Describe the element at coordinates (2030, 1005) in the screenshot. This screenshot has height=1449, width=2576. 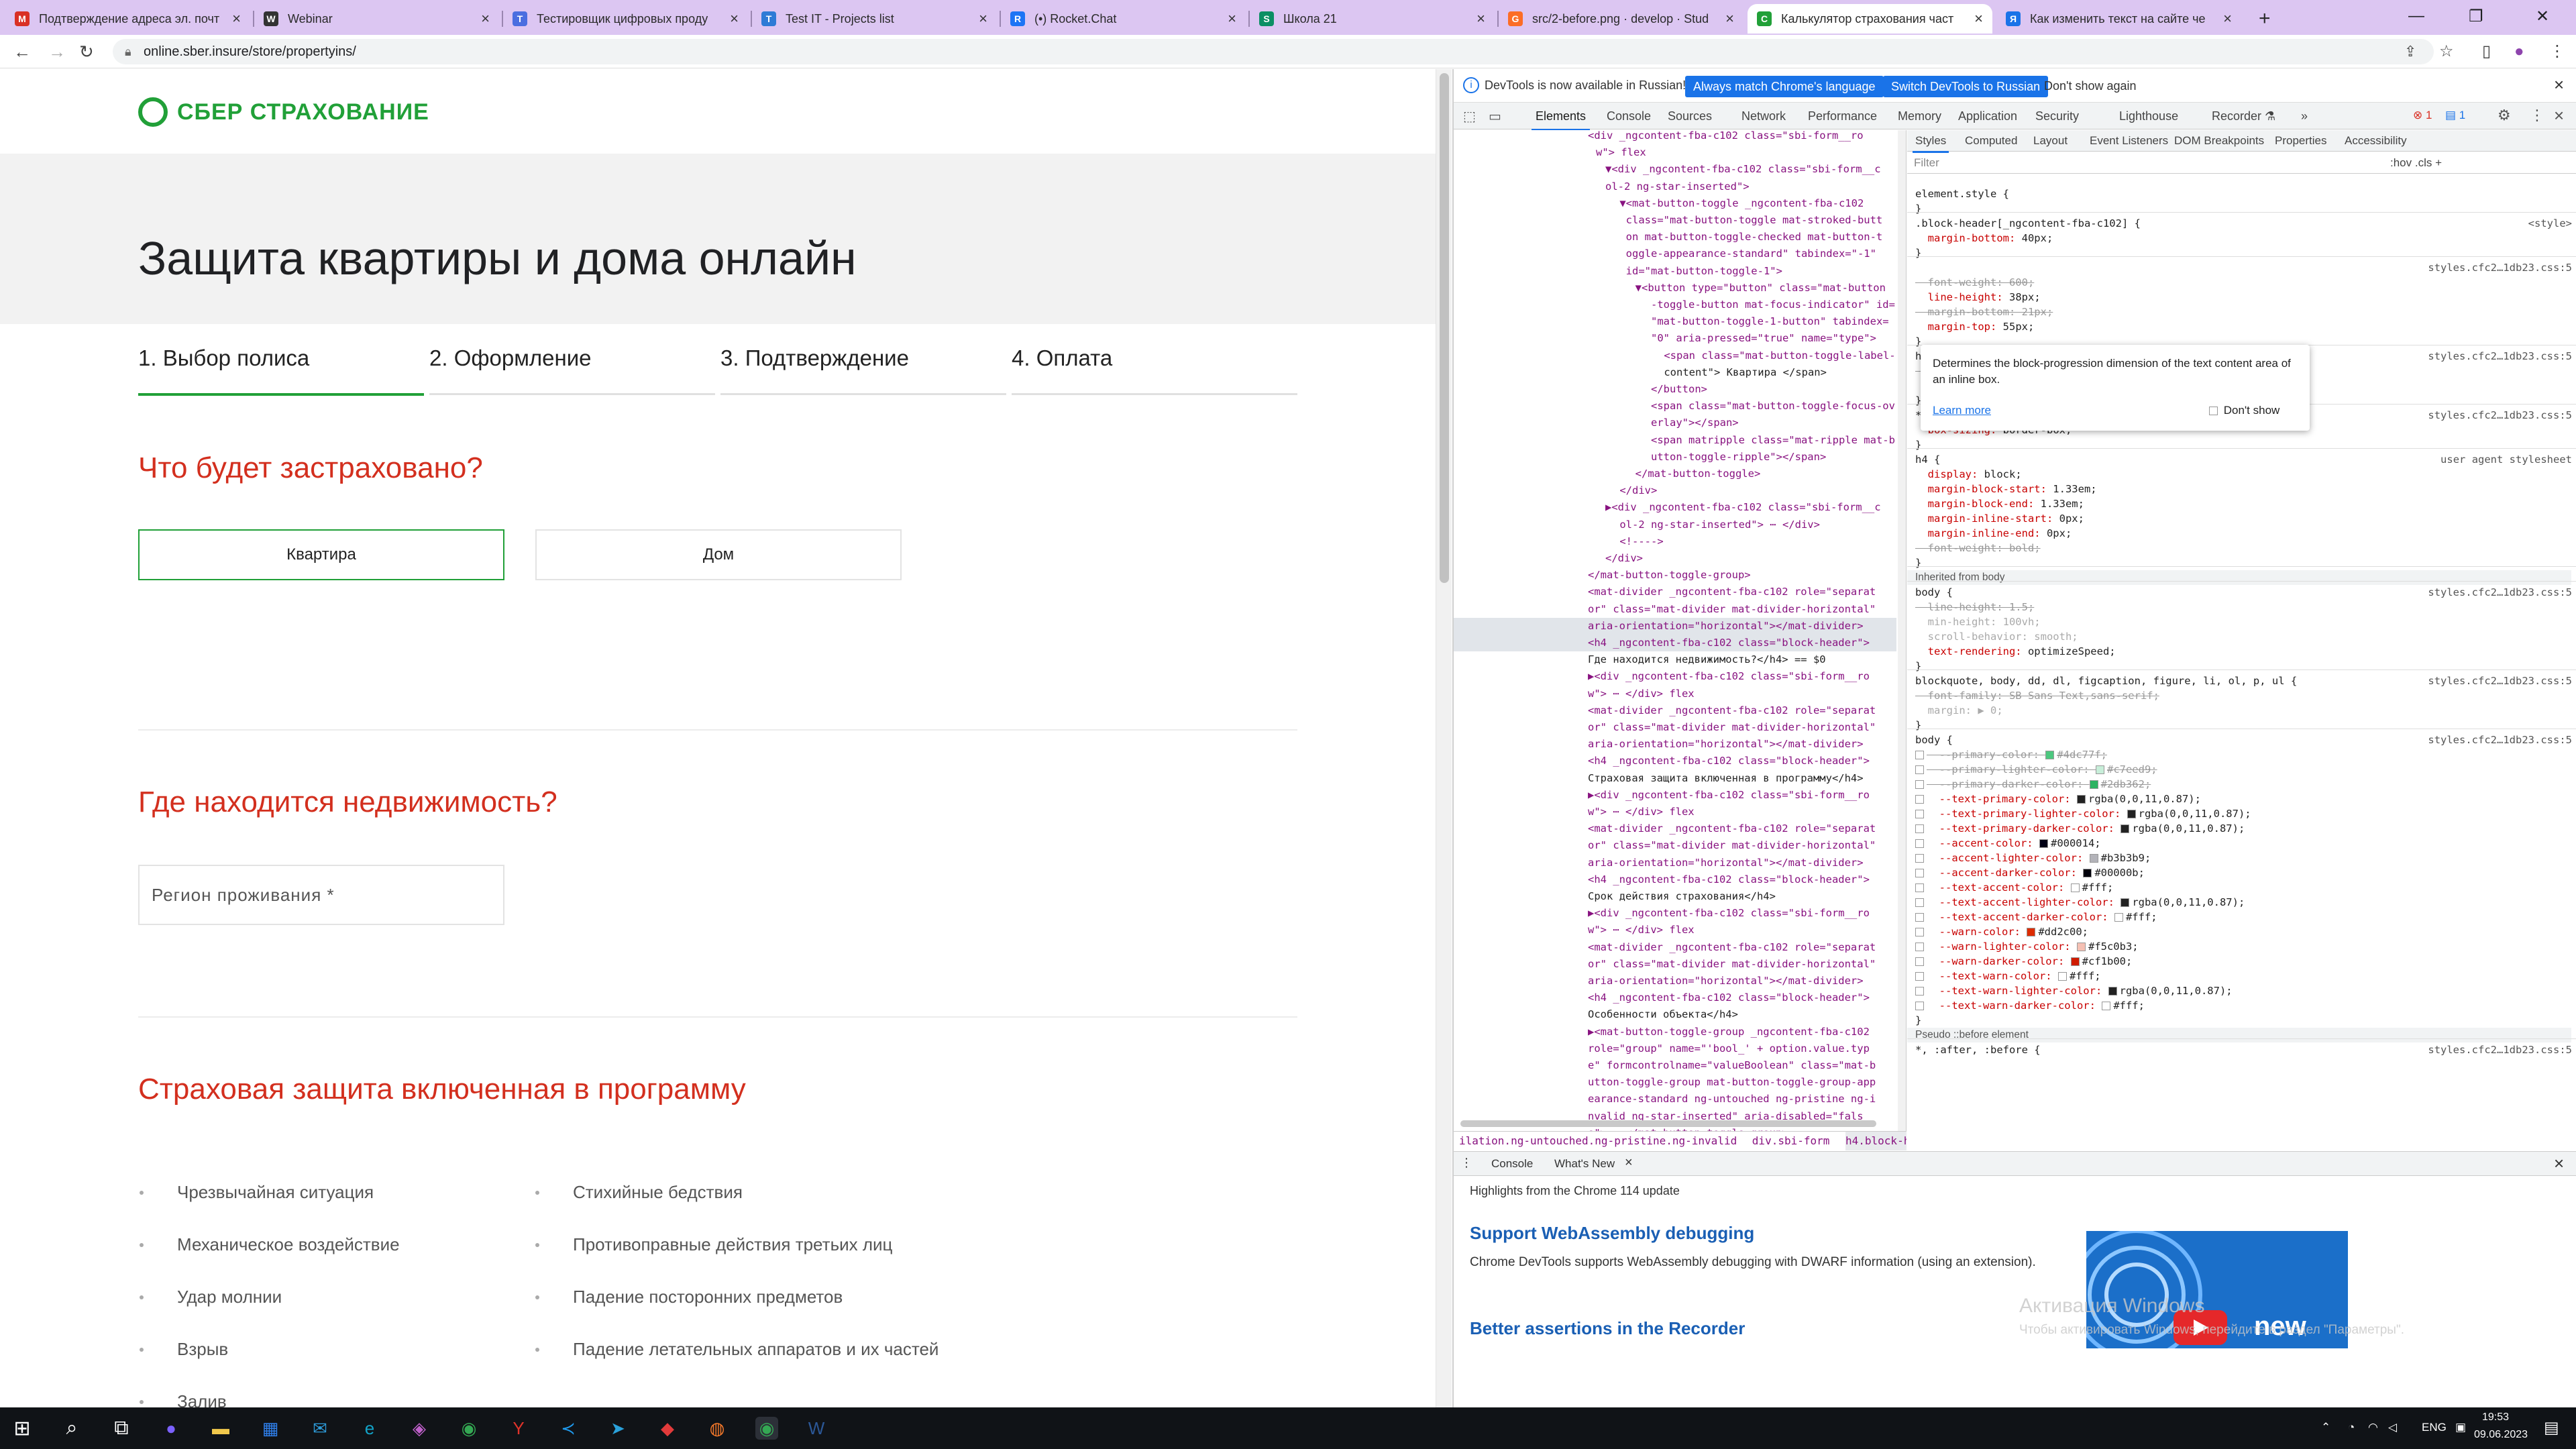
I see `css-line: --text-warn-darker-color: #fff;` at that location.